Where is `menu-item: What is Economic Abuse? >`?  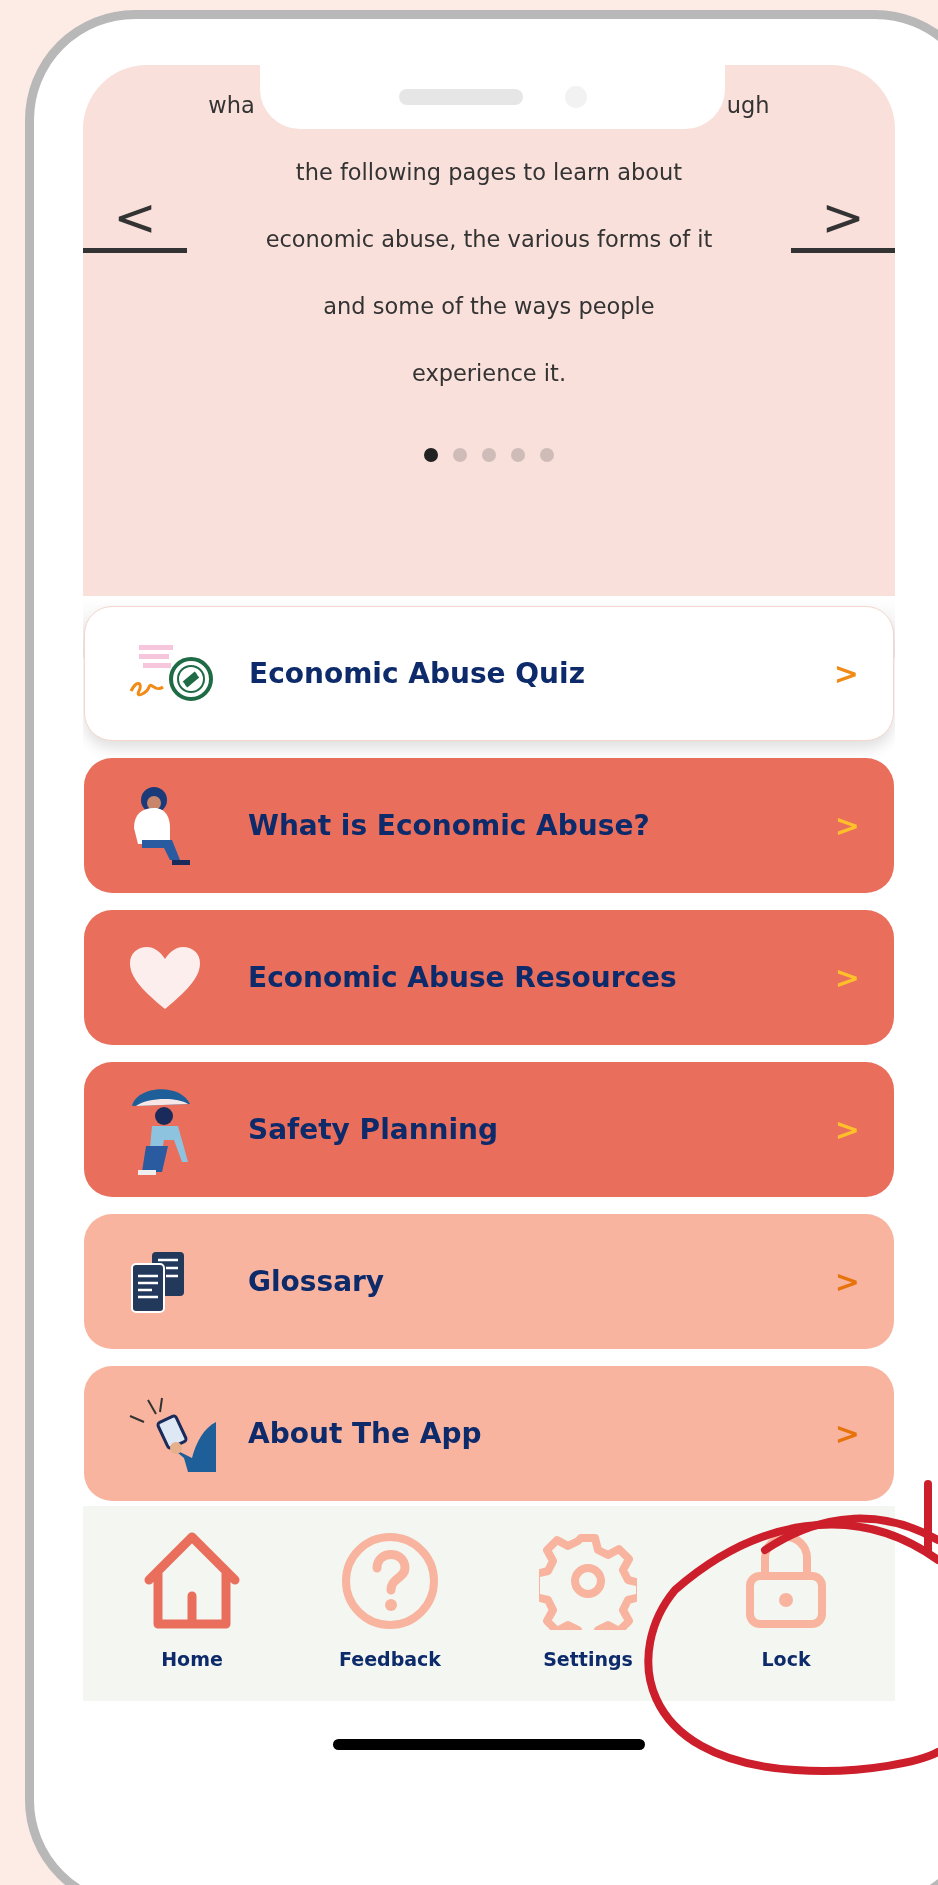 menu-item: What is Economic Abuse? > is located at coordinates (489, 825).